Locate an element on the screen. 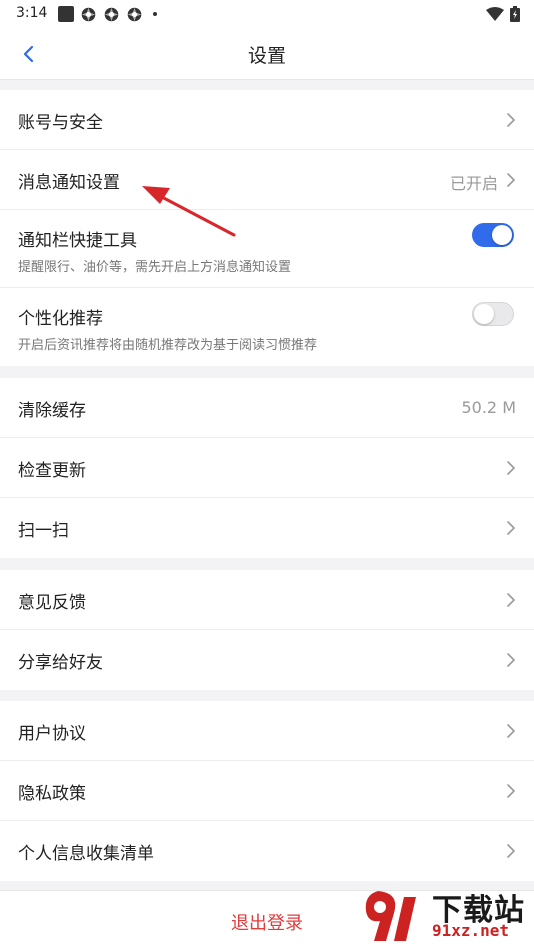  user-agreement-row: 用户协议 is located at coordinates (267, 731).